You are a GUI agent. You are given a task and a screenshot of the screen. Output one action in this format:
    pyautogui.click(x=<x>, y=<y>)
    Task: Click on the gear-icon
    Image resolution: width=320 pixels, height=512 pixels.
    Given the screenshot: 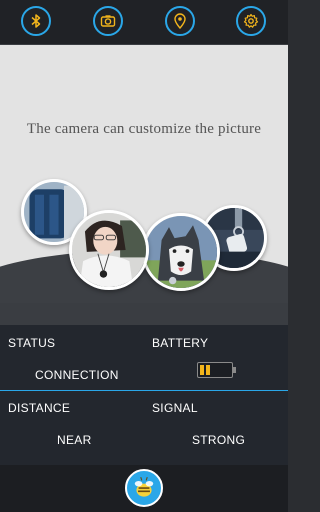 What is the action you would take?
    pyautogui.click(x=251, y=20)
    